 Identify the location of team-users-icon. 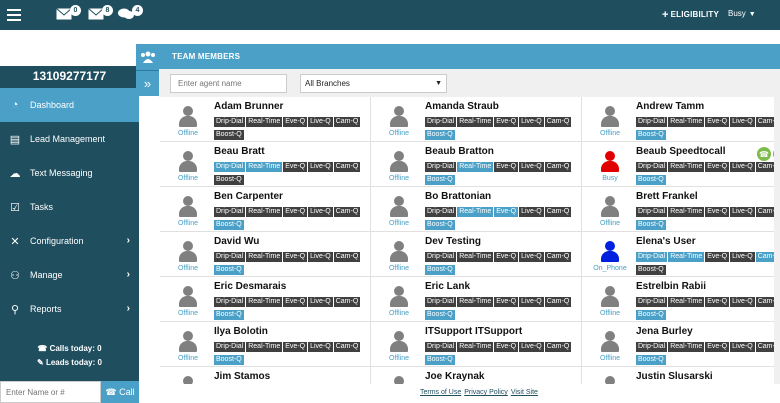
(147, 56).